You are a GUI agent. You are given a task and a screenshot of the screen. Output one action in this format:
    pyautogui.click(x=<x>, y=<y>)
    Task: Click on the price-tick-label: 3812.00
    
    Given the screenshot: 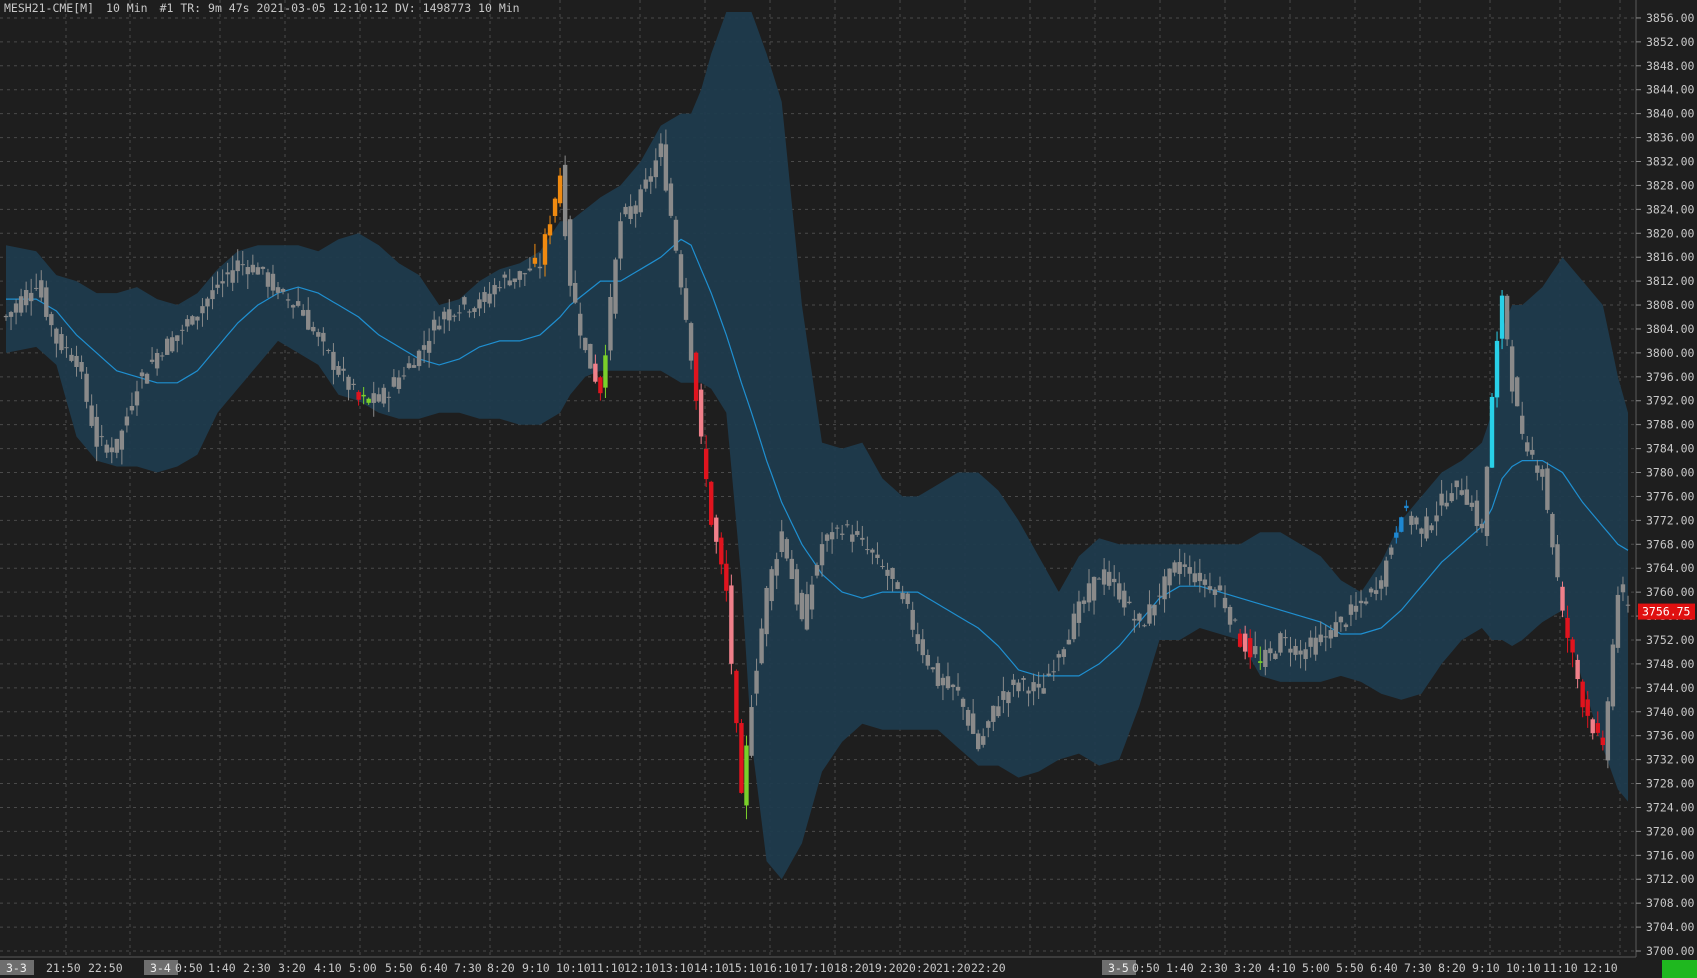 What is the action you would take?
    pyautogui.click(x=1670, y=281)
    